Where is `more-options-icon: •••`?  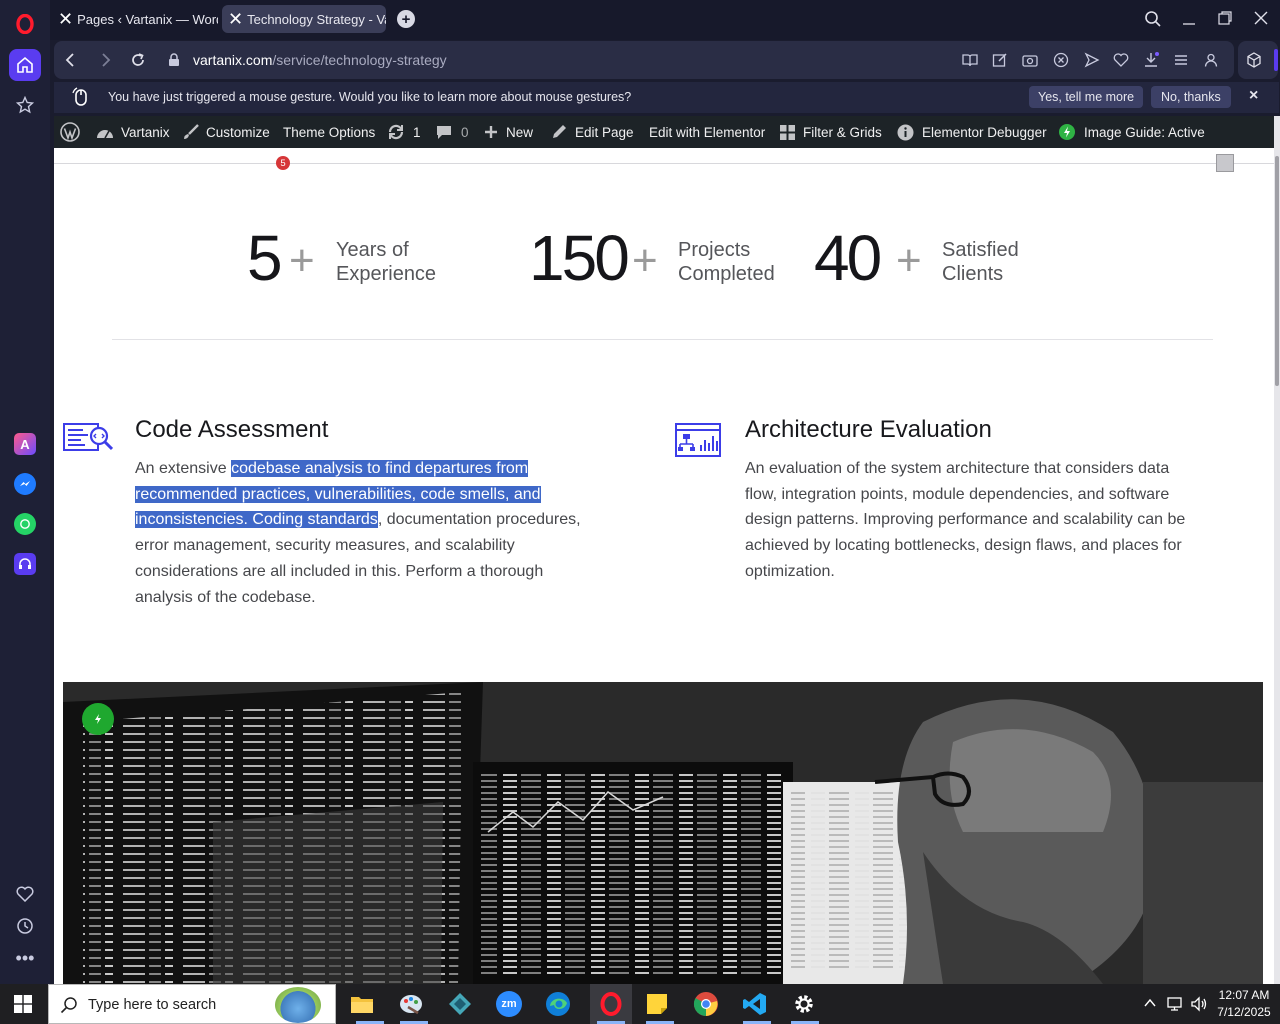
more-options-icon: ••• is located at coordinates (25, 958).